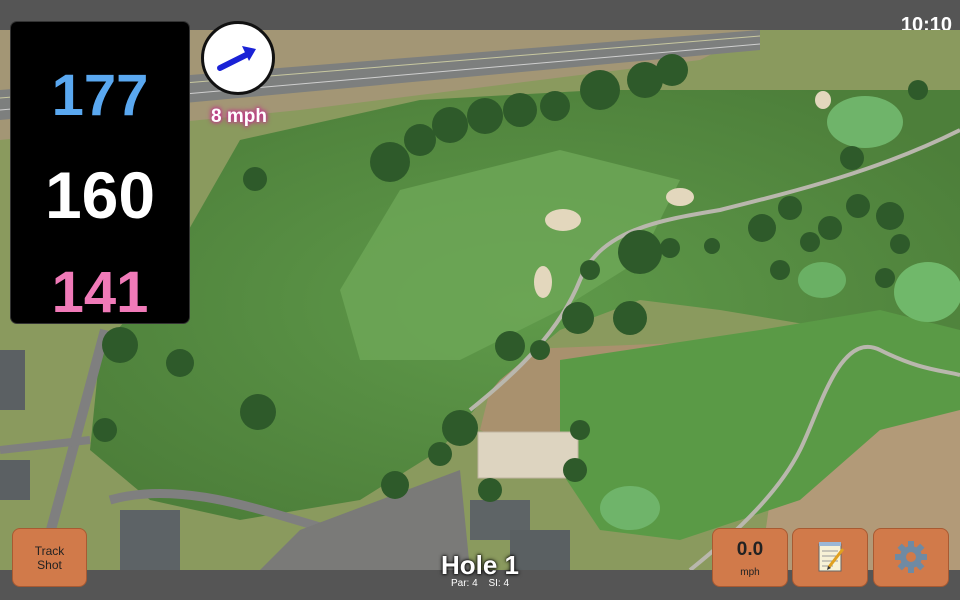 The width and height of the screenshot is (960, 600). I want to click on speed-unit: mph, so click(750, 572).